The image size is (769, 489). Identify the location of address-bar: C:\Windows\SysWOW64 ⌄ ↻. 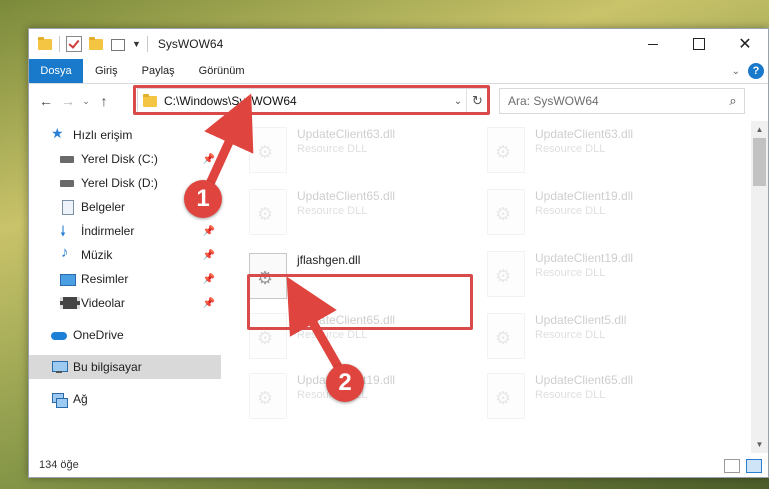
(313, 101).